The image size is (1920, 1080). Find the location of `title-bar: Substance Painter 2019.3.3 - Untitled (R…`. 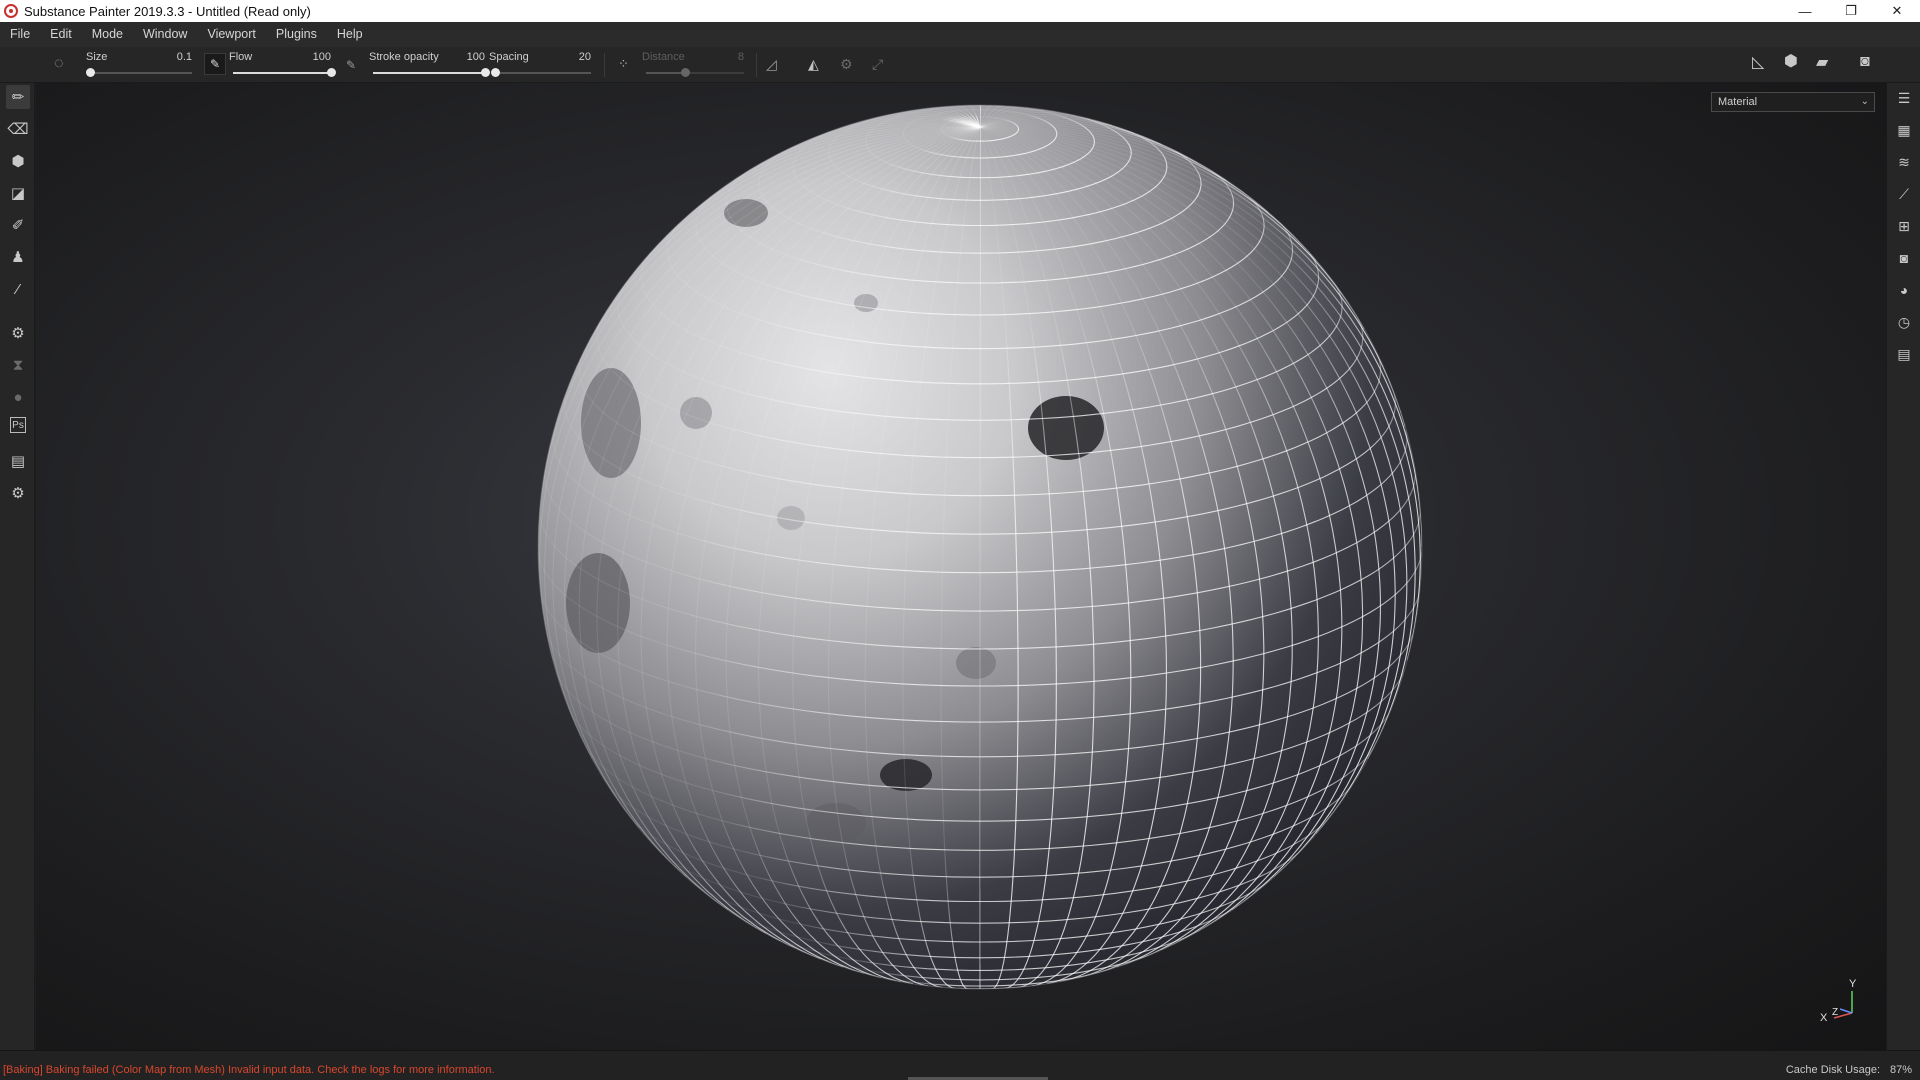

title-bar: Substance Painter 2019.3.3 - Untitled (R… is located at coordinates (960, 11).